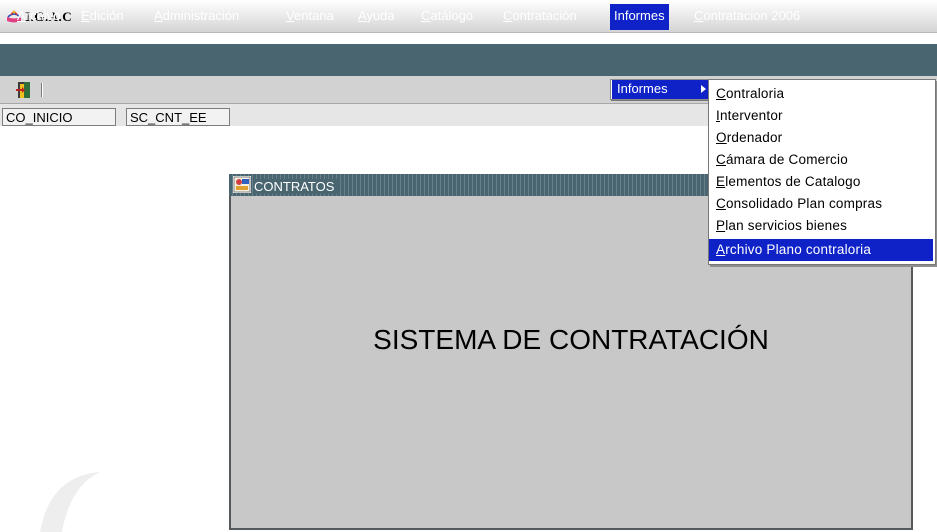 The width and height of the screenshot is (937, 532). I want to click on dropdown-item-consolidado-plan-compras: Consolidado Plan compras, so click(821, 204).